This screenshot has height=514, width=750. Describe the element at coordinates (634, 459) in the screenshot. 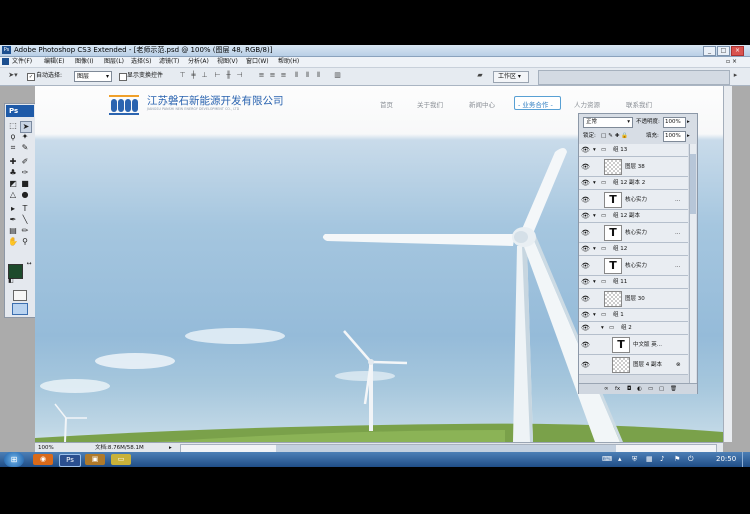

I see `security-icon: ⛨` at that location.